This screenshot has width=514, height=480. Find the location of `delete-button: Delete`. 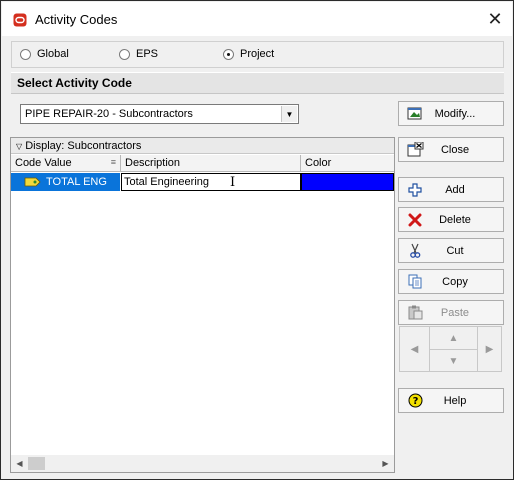

delete-button: Delete is located at coordinates (451, 219).